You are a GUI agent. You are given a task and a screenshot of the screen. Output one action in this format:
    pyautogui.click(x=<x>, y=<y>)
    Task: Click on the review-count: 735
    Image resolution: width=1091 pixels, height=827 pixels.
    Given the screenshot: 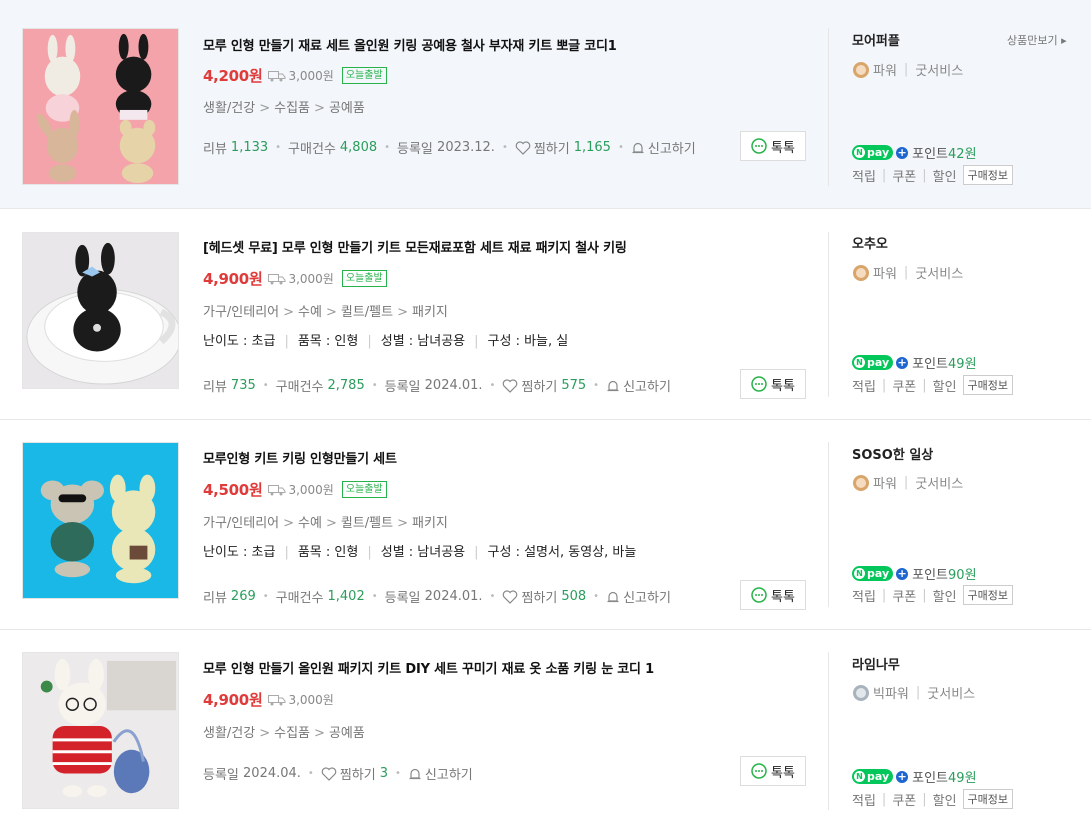 What is the action you would take?
    pyautogui.click(x=243, y=385)
    